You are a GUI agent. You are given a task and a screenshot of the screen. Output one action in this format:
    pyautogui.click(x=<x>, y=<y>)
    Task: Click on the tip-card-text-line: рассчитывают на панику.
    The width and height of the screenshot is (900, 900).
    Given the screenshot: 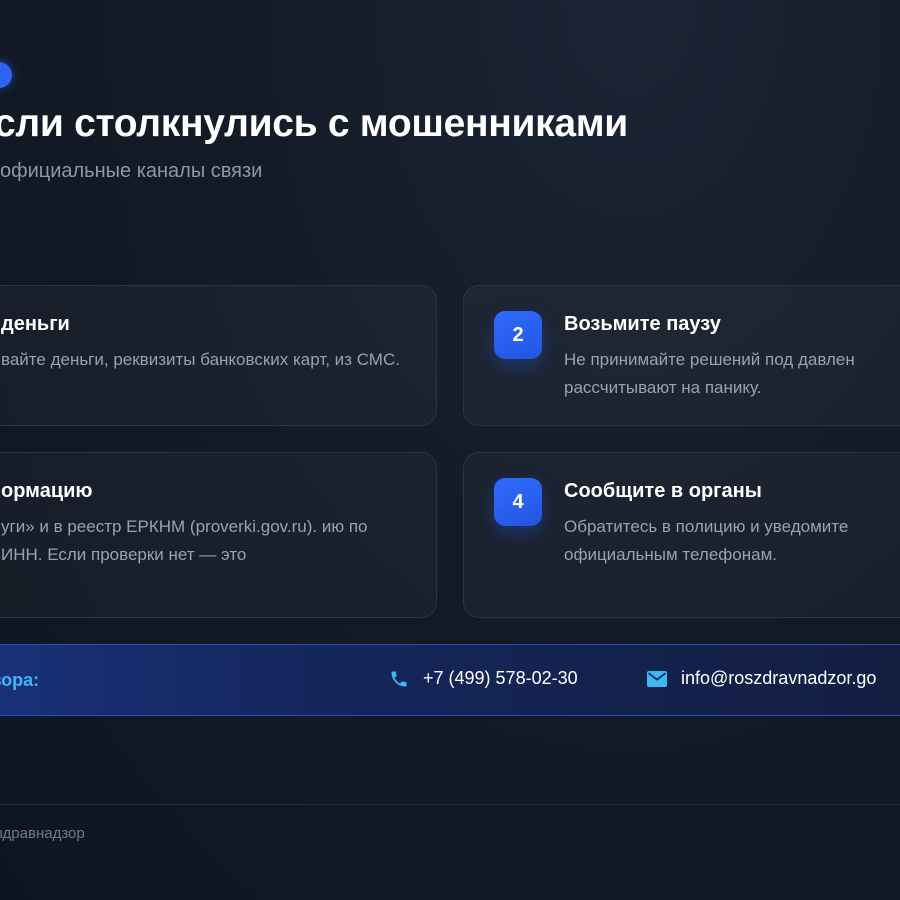 What is the action you would take?
    pyautogui.click(x=663, y=387)
    